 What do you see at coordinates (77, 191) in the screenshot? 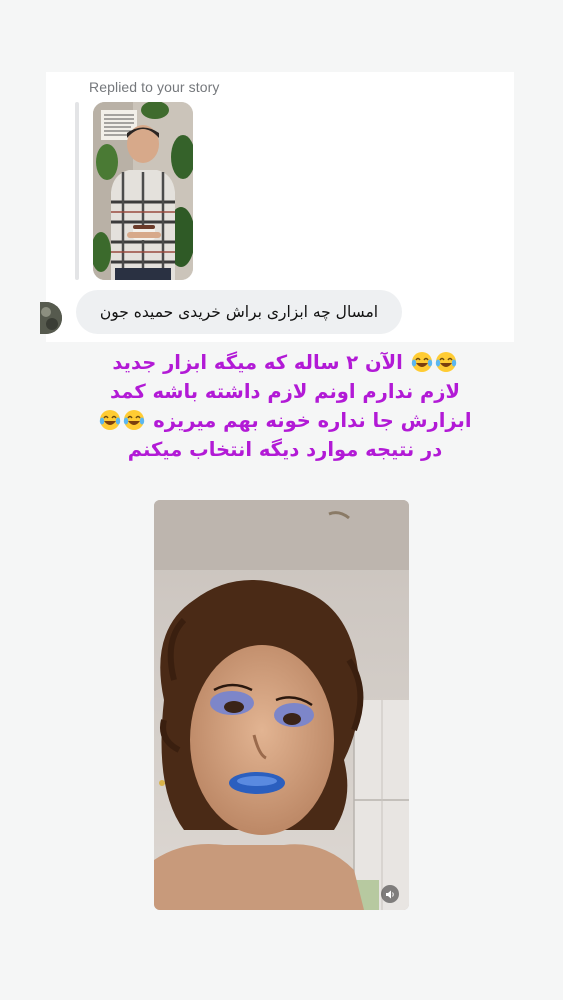
I see `reply-quote-bar` at bounding box center [77, 191].